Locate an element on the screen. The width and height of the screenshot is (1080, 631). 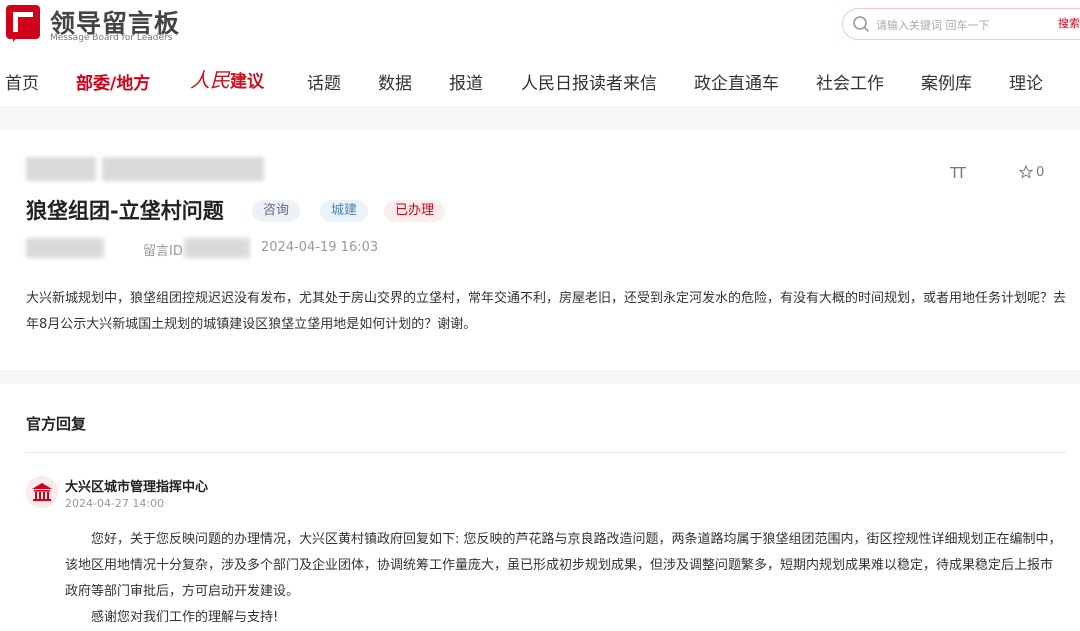
search-button: 搜索 is located at coordinates (1069, 23).